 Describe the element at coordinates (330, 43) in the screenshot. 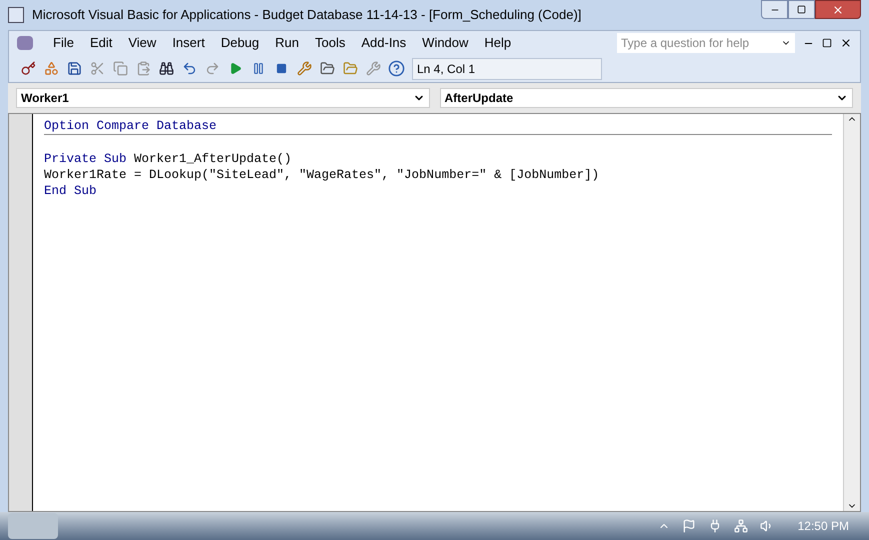

I see `menu-item: Tools` at that location.